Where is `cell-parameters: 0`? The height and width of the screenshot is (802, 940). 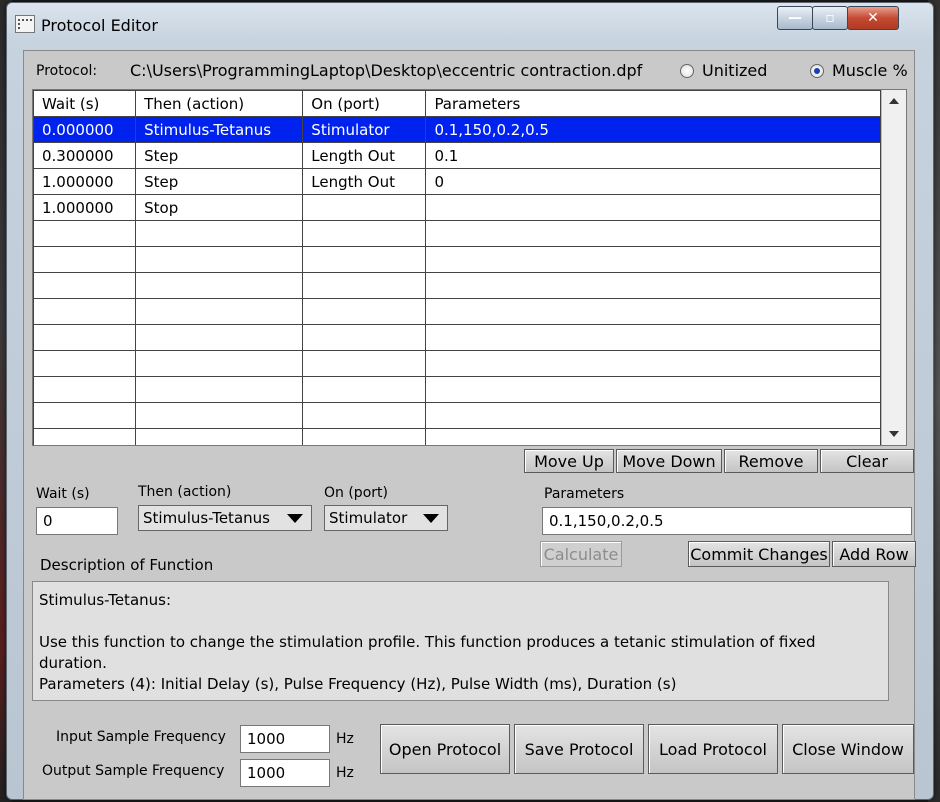 cell-parameters: 0 is located at coordinates (653, 181).